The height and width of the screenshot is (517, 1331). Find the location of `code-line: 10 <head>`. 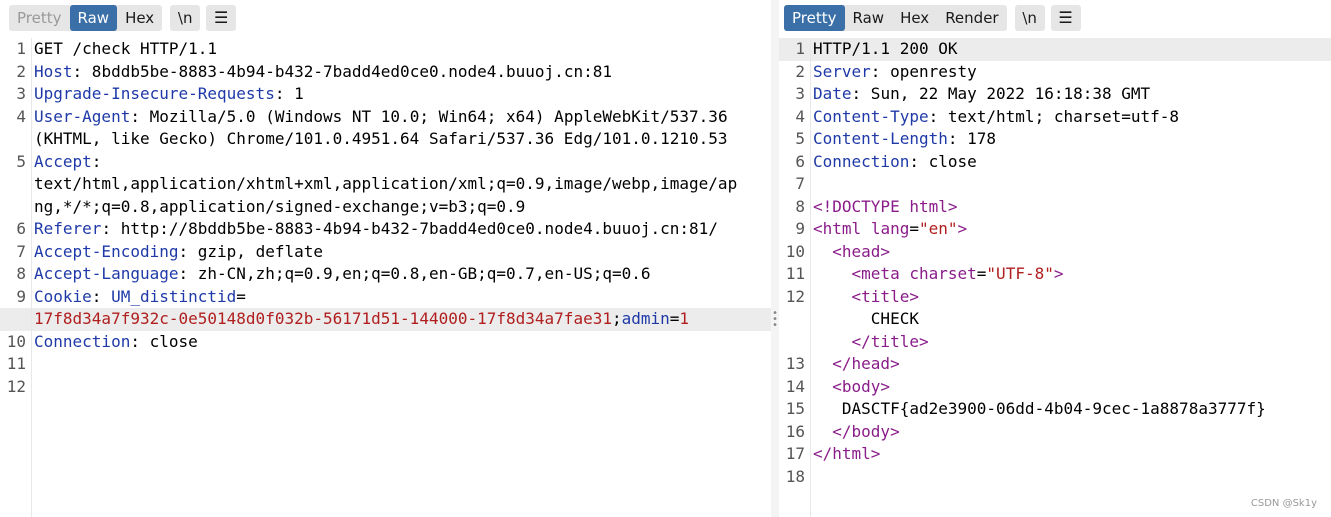

code-line: 10 <head> is located at coordinates (838, 251).